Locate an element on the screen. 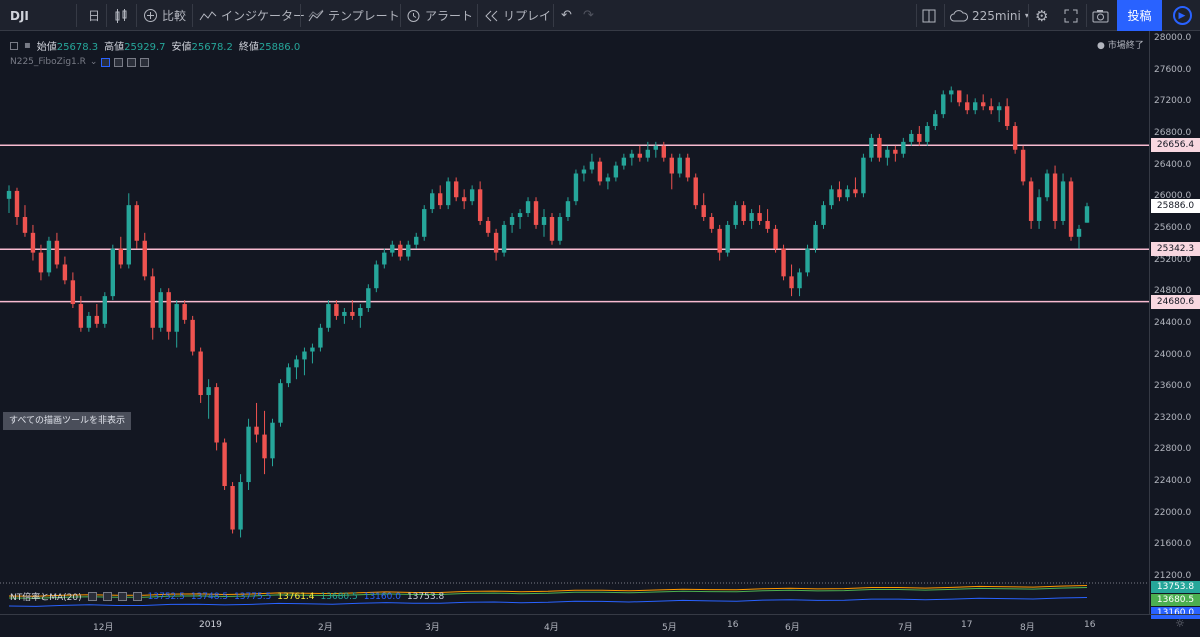  time-axis: 12月 2019 2月 3月 4月 5月 16 6月 7月 17 8月 16 is located at coordinates (600, 625).